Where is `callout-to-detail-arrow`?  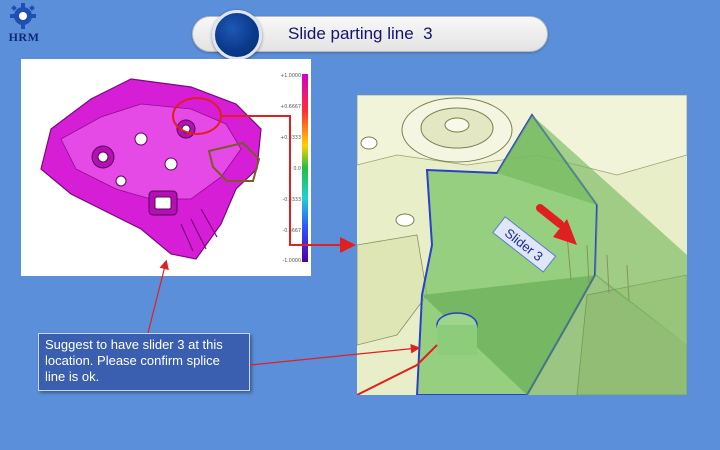
callout-to-detail-arrow is located at coordinates (335, 354).